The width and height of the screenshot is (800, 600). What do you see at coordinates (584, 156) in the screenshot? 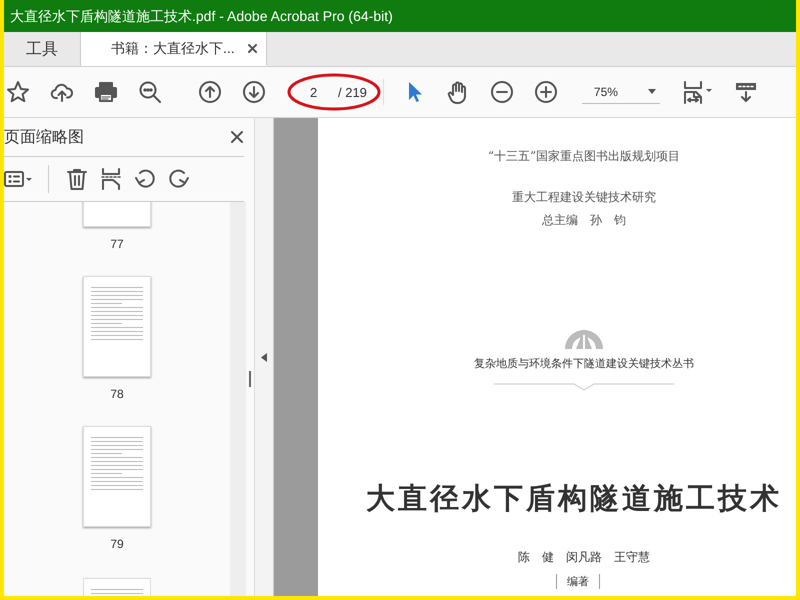
I see `page-text: “十三五”国家重点图书出版规划项目` at bounding box center [584, 156].